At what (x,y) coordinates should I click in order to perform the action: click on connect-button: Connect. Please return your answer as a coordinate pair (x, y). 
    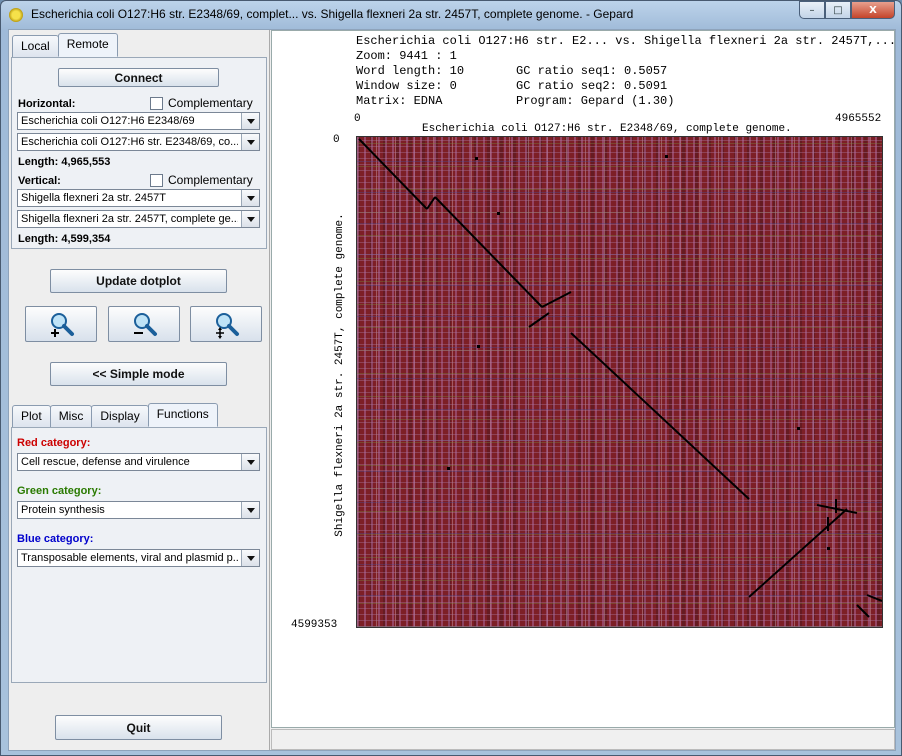
    Looking at the image, I should click on (138, 77).